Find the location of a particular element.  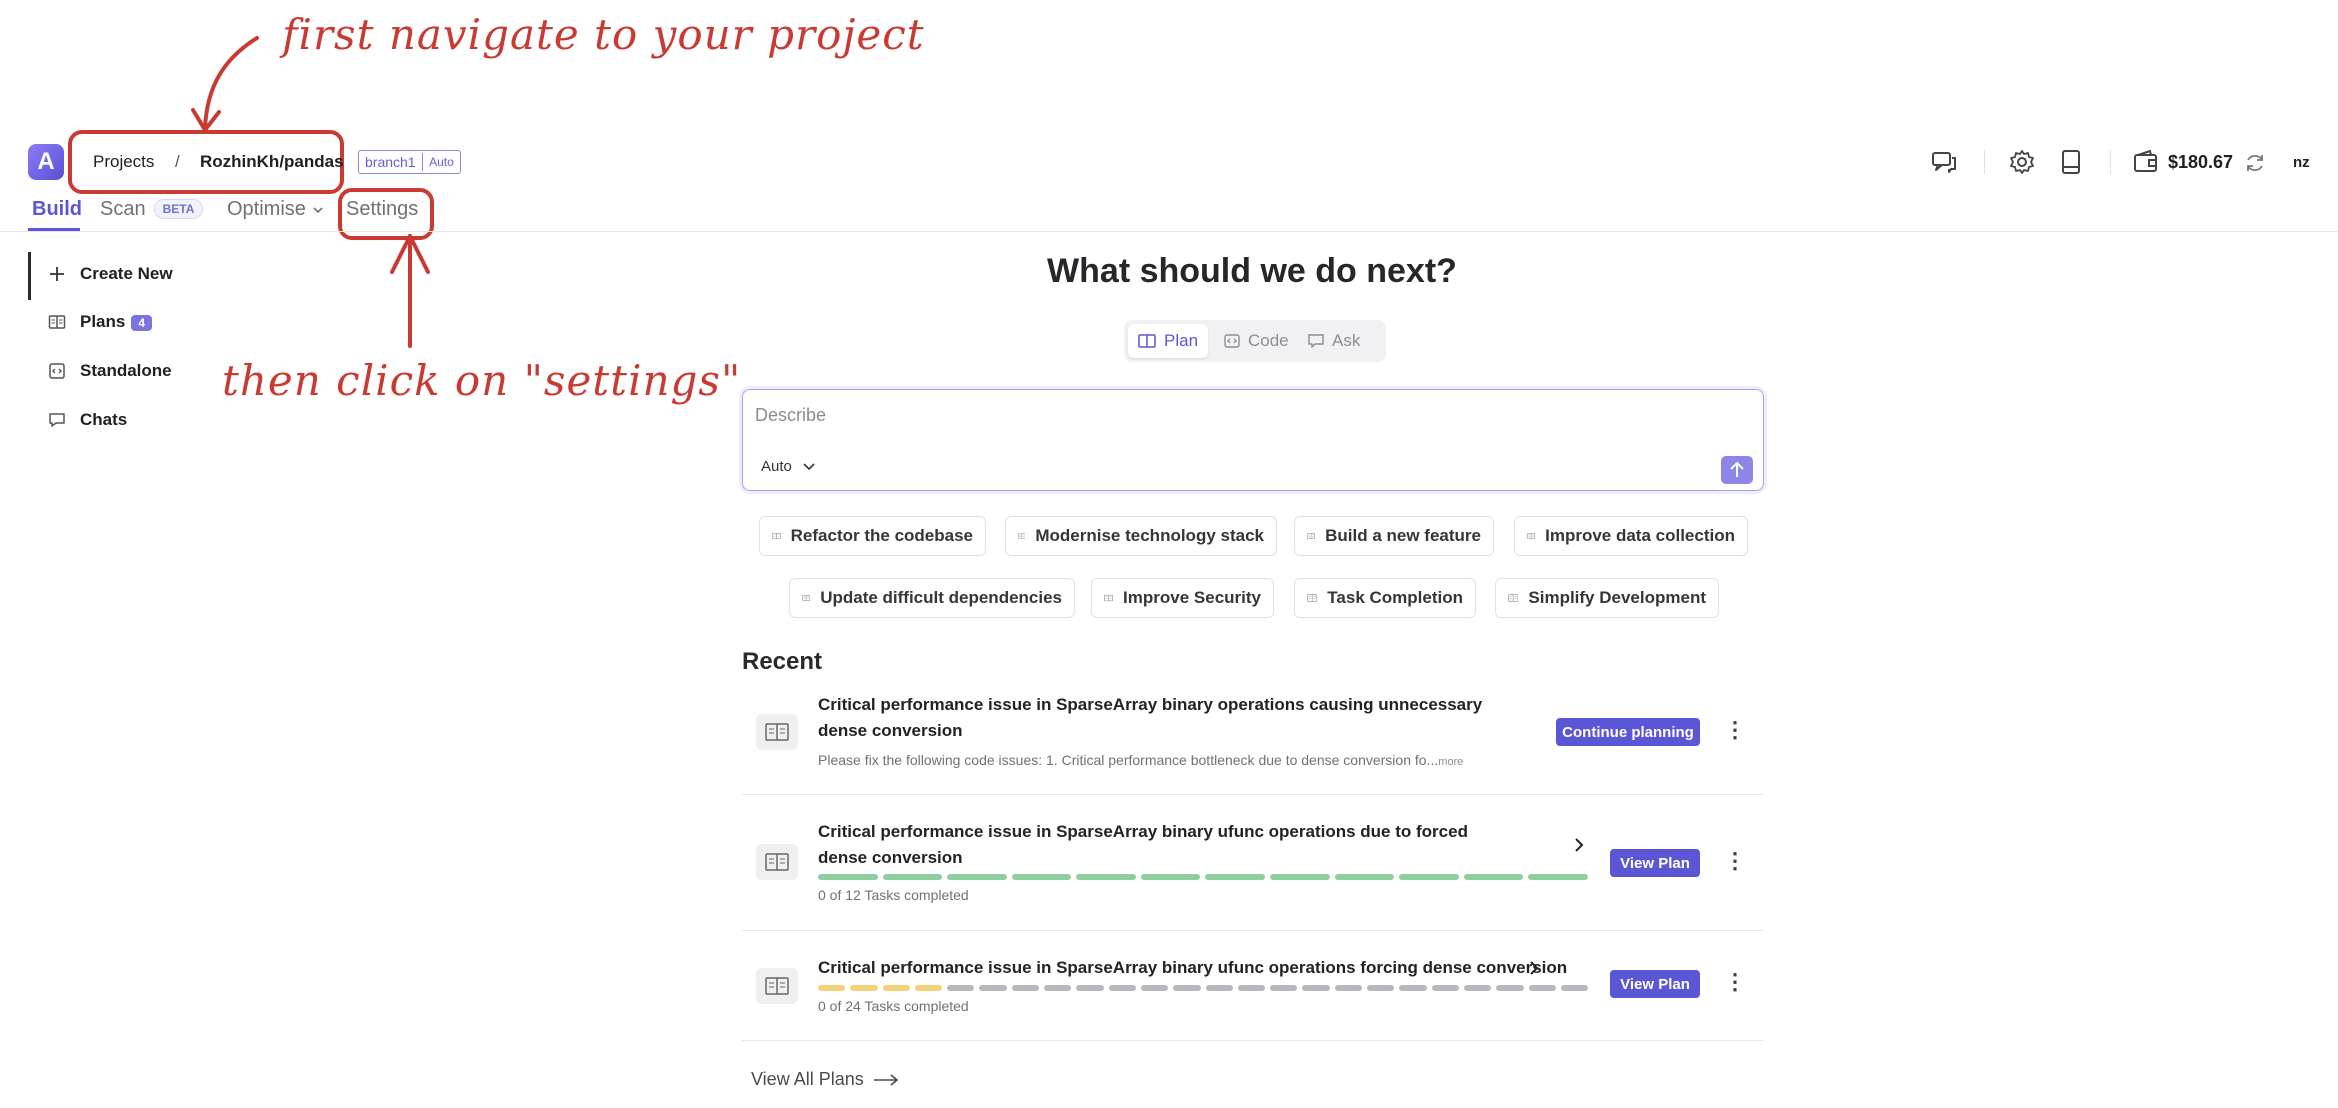

sidebar-item-label: Plans 4 is located at coordinates (116, 322).